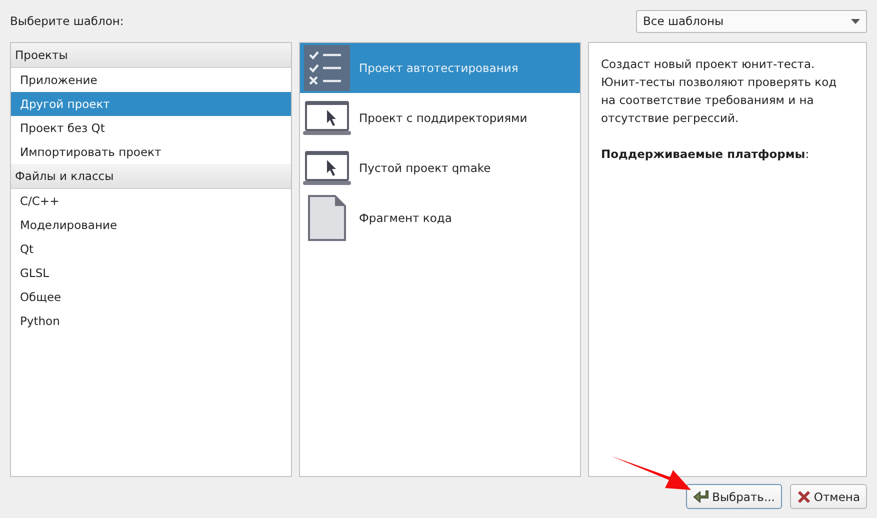 This screenshot has height=518, width=877. What do you see at coordinates (67, 21) in the screenshot?
I see `template-label: Выберите шаблон:` at bounding box center [67, 21].